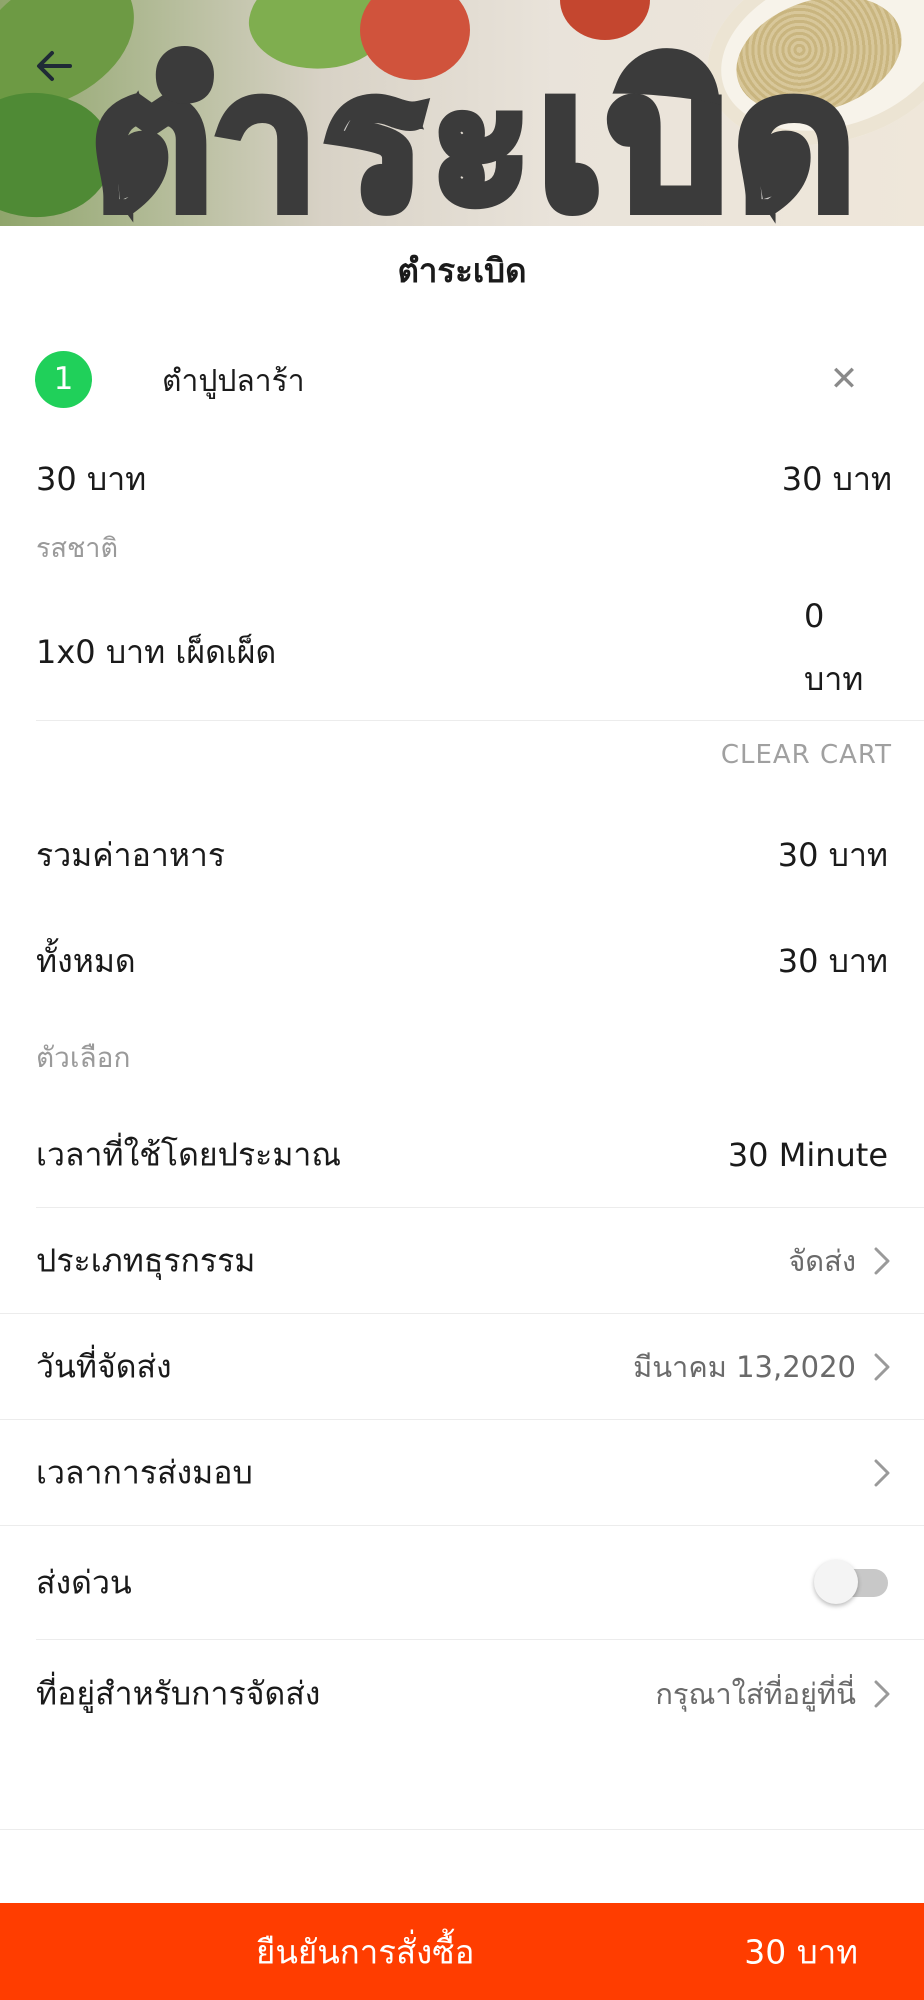  I want to click on close-icon: ✕, so click(844, 379).